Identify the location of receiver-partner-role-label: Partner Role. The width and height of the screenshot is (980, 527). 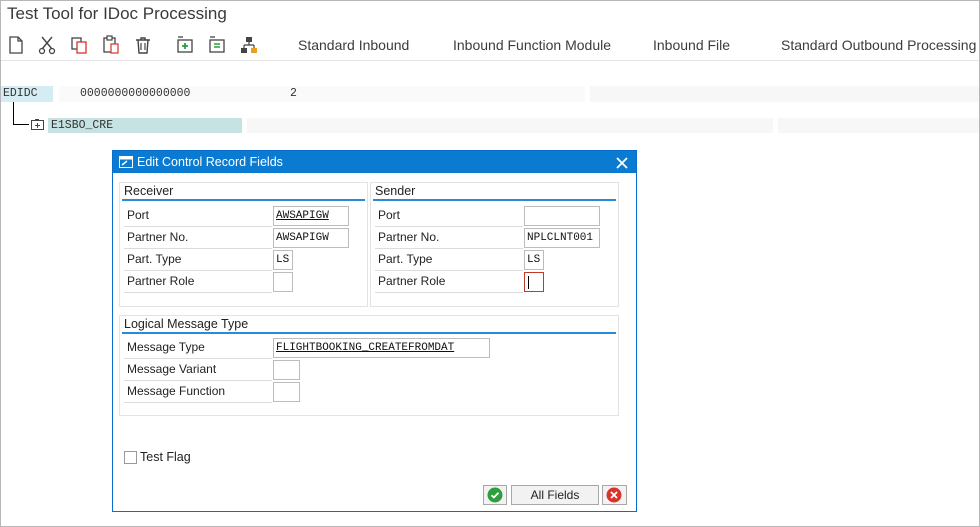
(198, 282).